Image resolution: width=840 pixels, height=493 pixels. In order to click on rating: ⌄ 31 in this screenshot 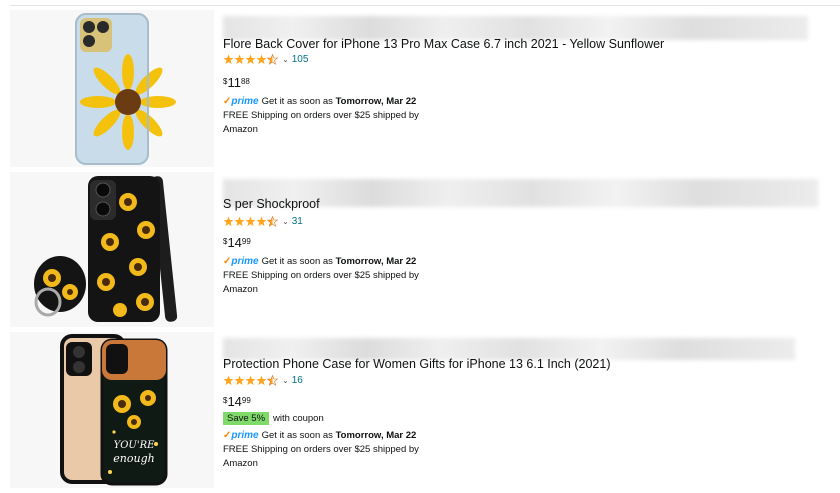, I will do `click(263, 221)`.